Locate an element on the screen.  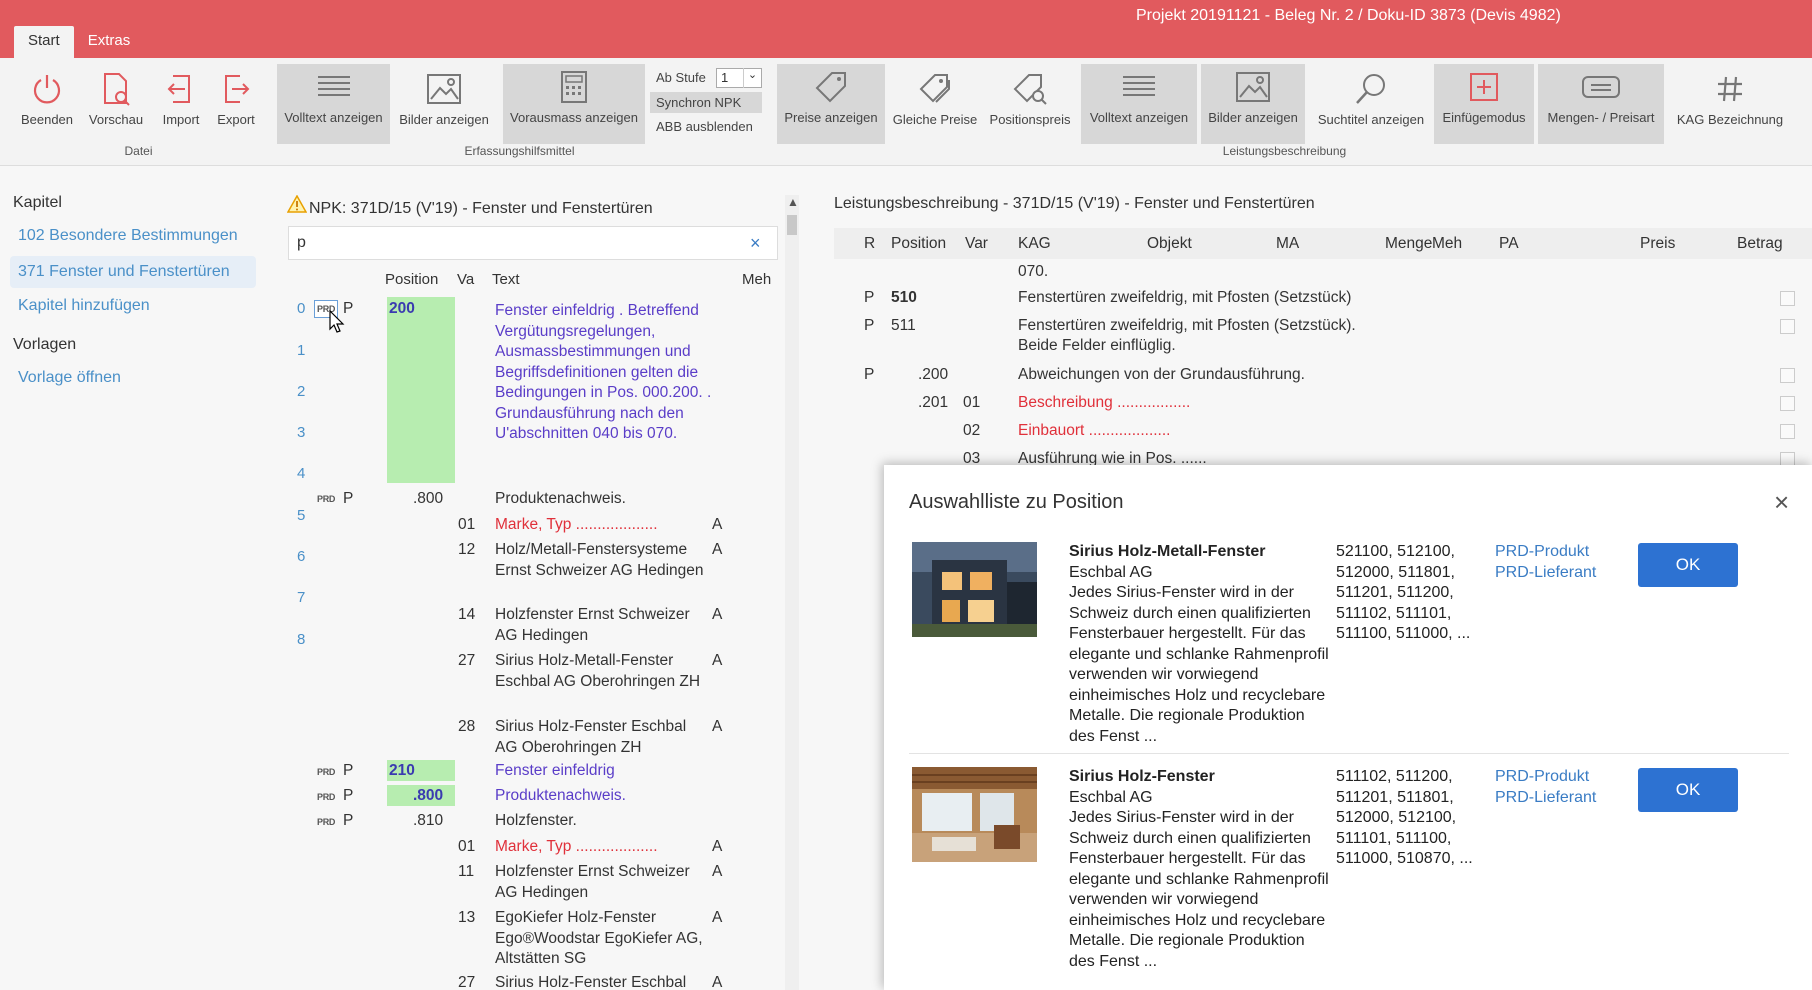
volltext-anzeigen-2-button: Volltext anzeigen is located at coordinates (1139, 104).